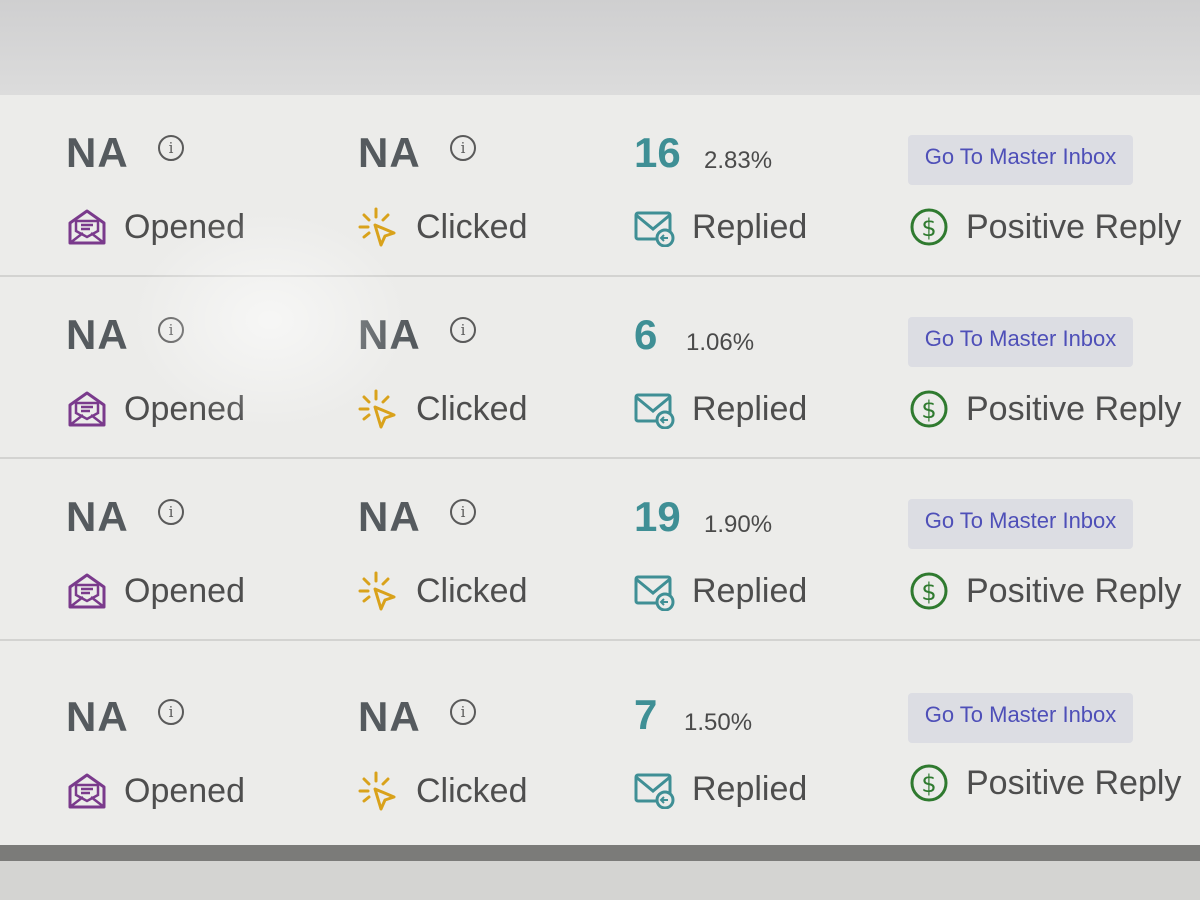 Image resolution: width=1200 pixels, height=900 pixels. I want to click on bottom-bar, so click(600, 872).